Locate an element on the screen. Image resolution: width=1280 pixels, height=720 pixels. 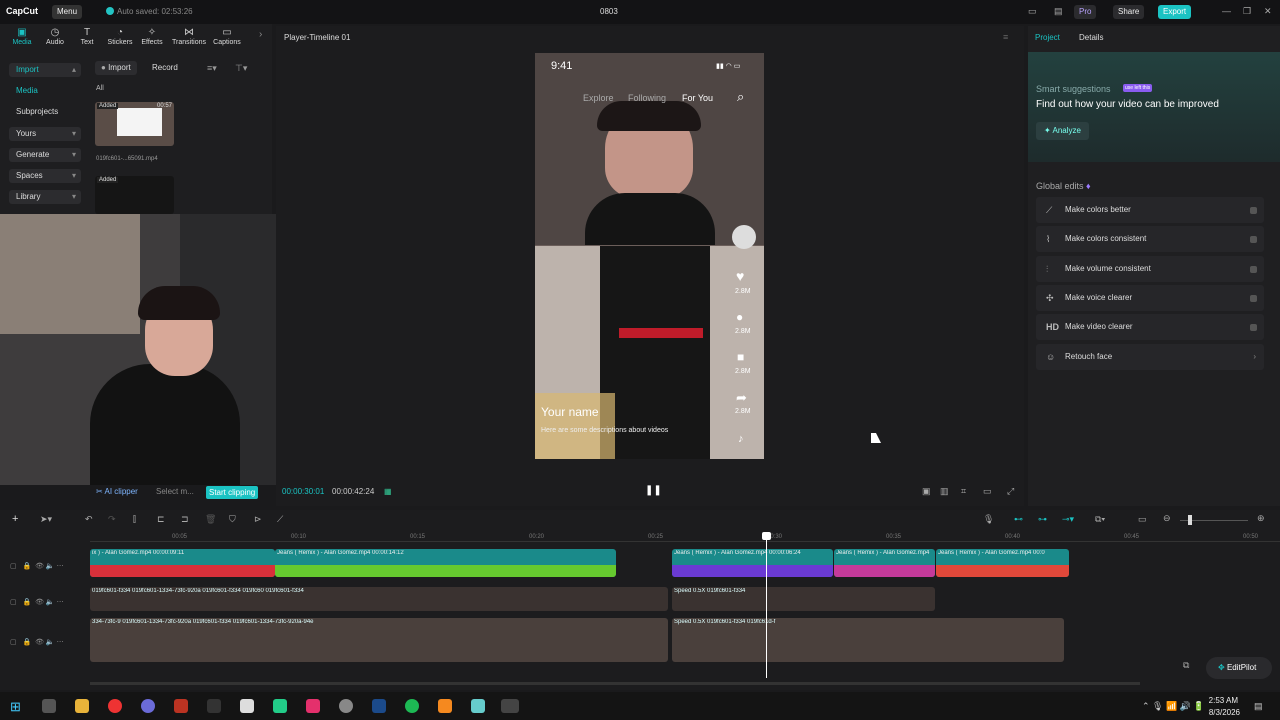
export-button: Export is located at coordinates (1175, 12).